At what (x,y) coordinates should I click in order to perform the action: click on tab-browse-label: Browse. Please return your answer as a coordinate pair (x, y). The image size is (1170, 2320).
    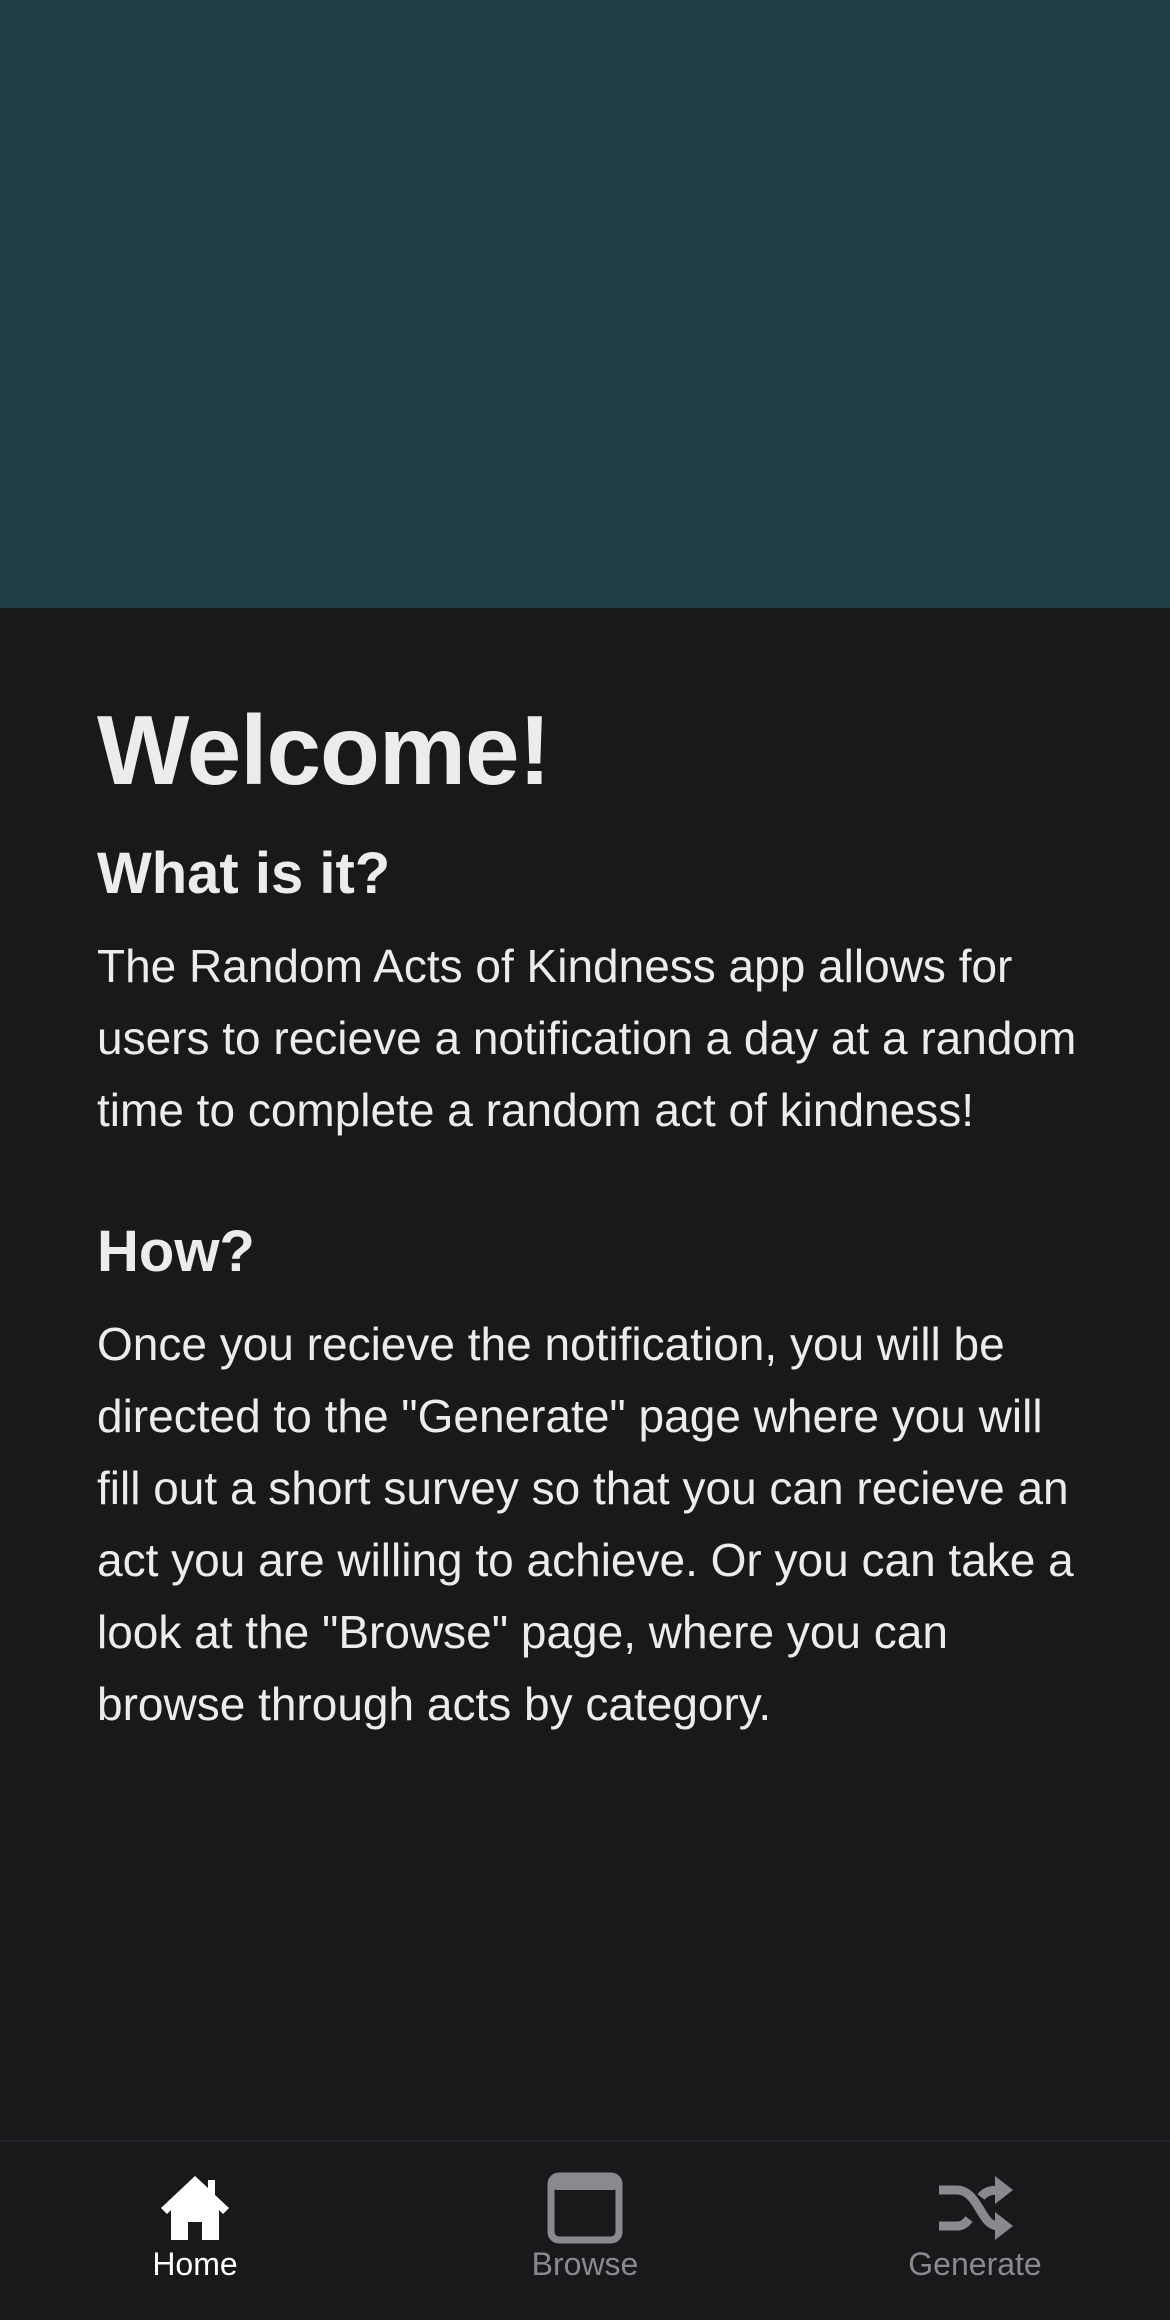
    Looking at the image, I should click on (585, 2264).